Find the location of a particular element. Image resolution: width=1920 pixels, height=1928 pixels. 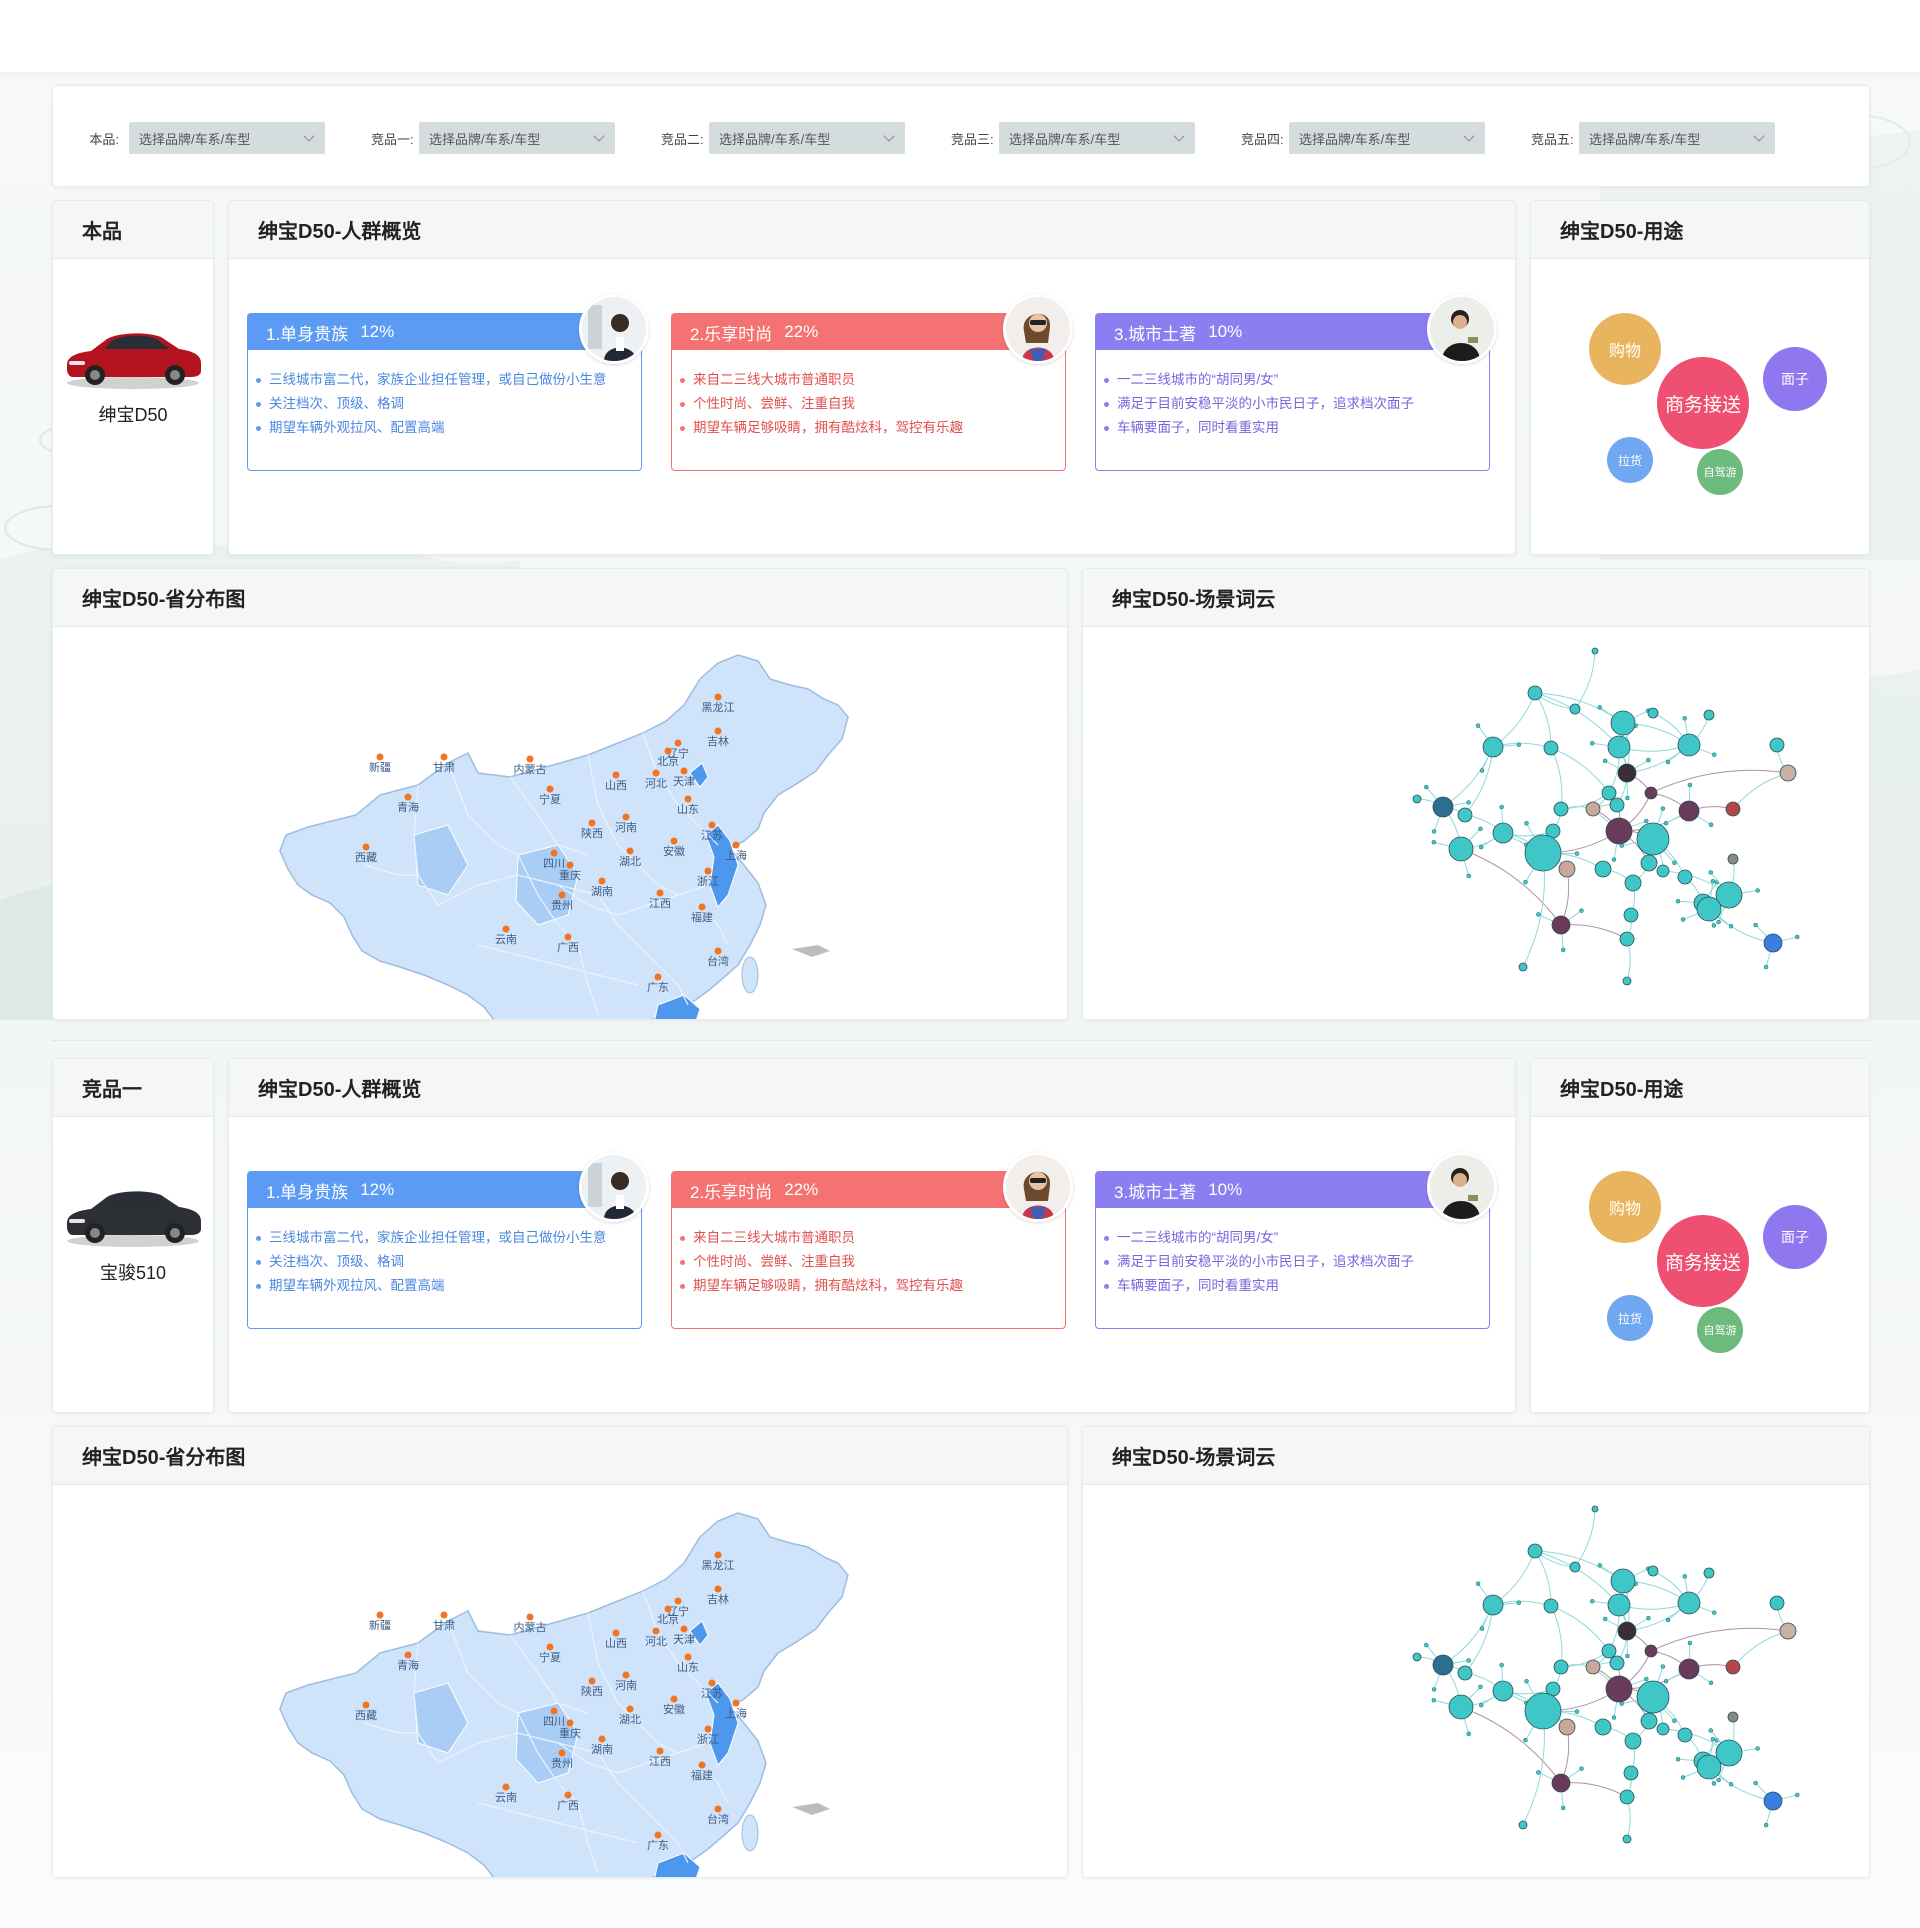

usage-bubble-business: 商务接送 is located at coordinates (1703, 1261).